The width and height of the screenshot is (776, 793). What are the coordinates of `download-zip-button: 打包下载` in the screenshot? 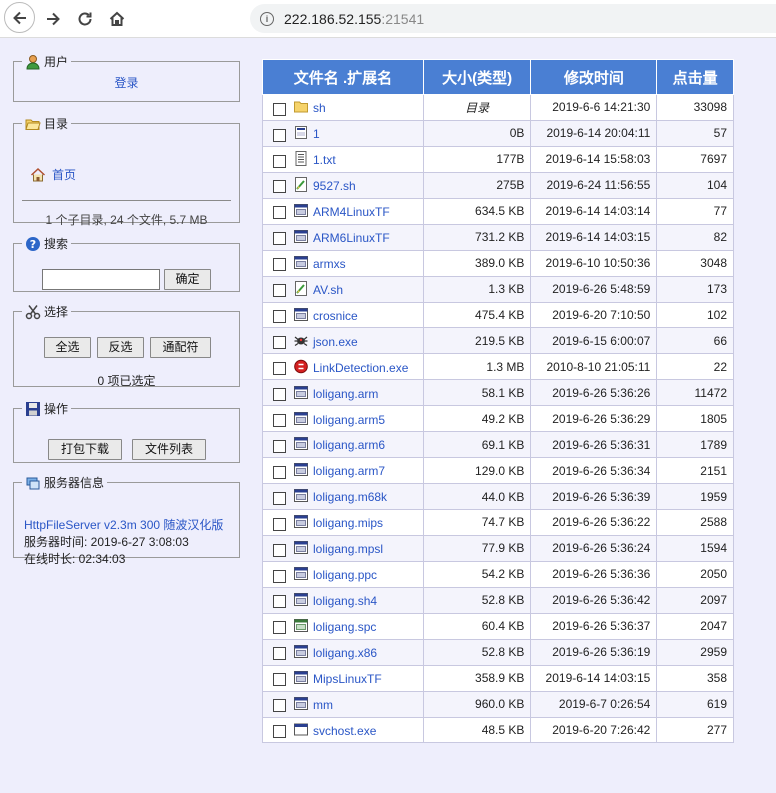 It's located at (85, 449).